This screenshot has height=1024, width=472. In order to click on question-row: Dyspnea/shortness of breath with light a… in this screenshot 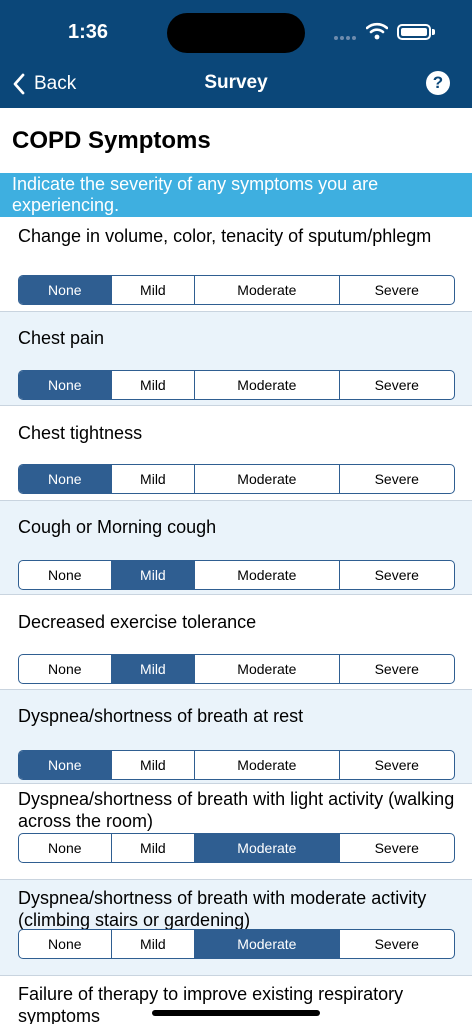, I will do `click(236, 832)`.